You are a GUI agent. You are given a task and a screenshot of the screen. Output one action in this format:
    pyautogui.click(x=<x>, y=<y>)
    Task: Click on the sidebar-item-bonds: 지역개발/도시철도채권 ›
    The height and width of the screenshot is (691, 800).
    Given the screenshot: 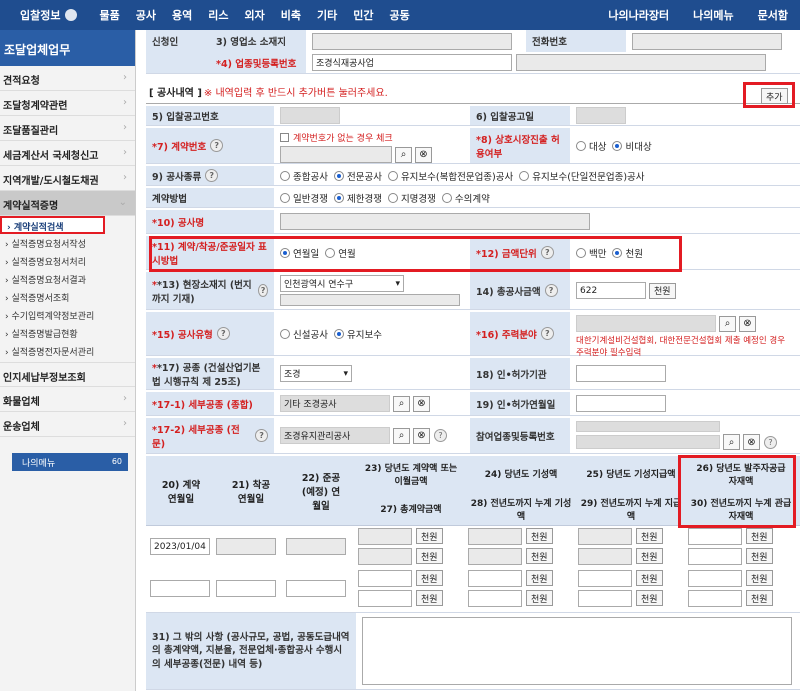 What is the action you would take?
    pyautogui.click(x=67, y=178)
    